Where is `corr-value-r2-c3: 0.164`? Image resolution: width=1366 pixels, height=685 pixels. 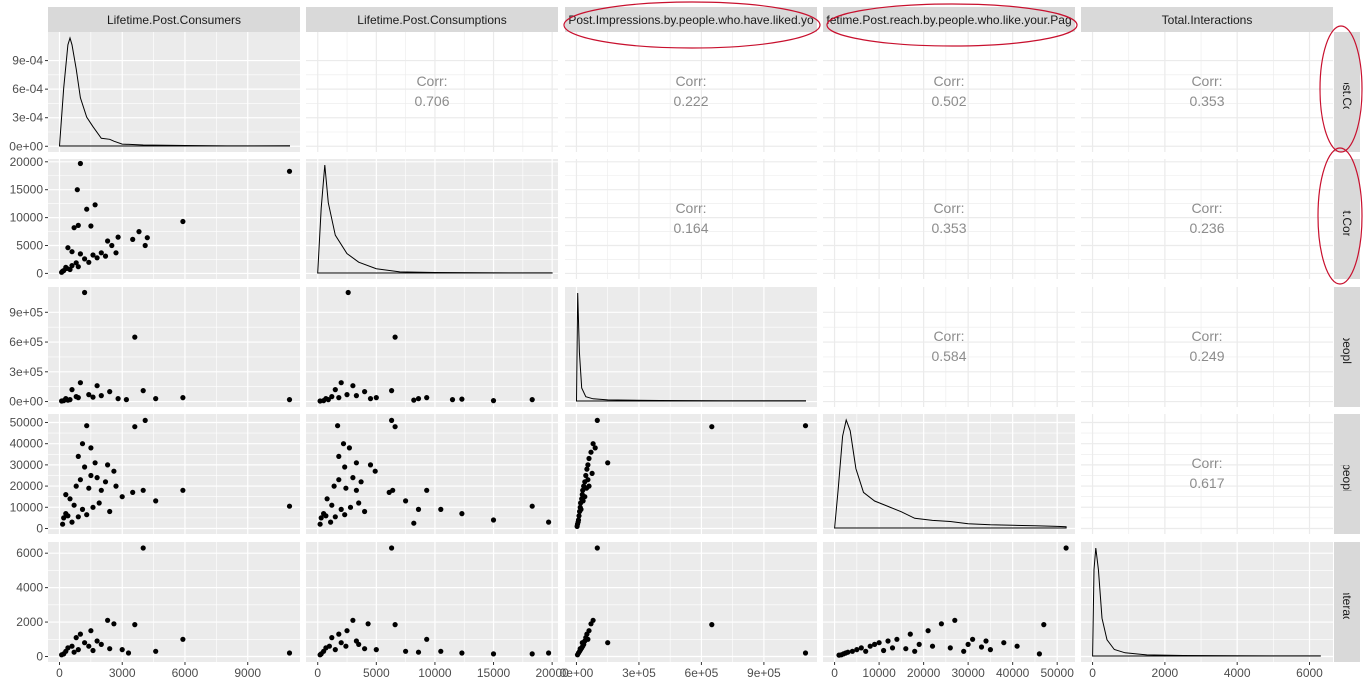 corr-value-r2-c3: 0.164 is located at coordinates (690, 228).